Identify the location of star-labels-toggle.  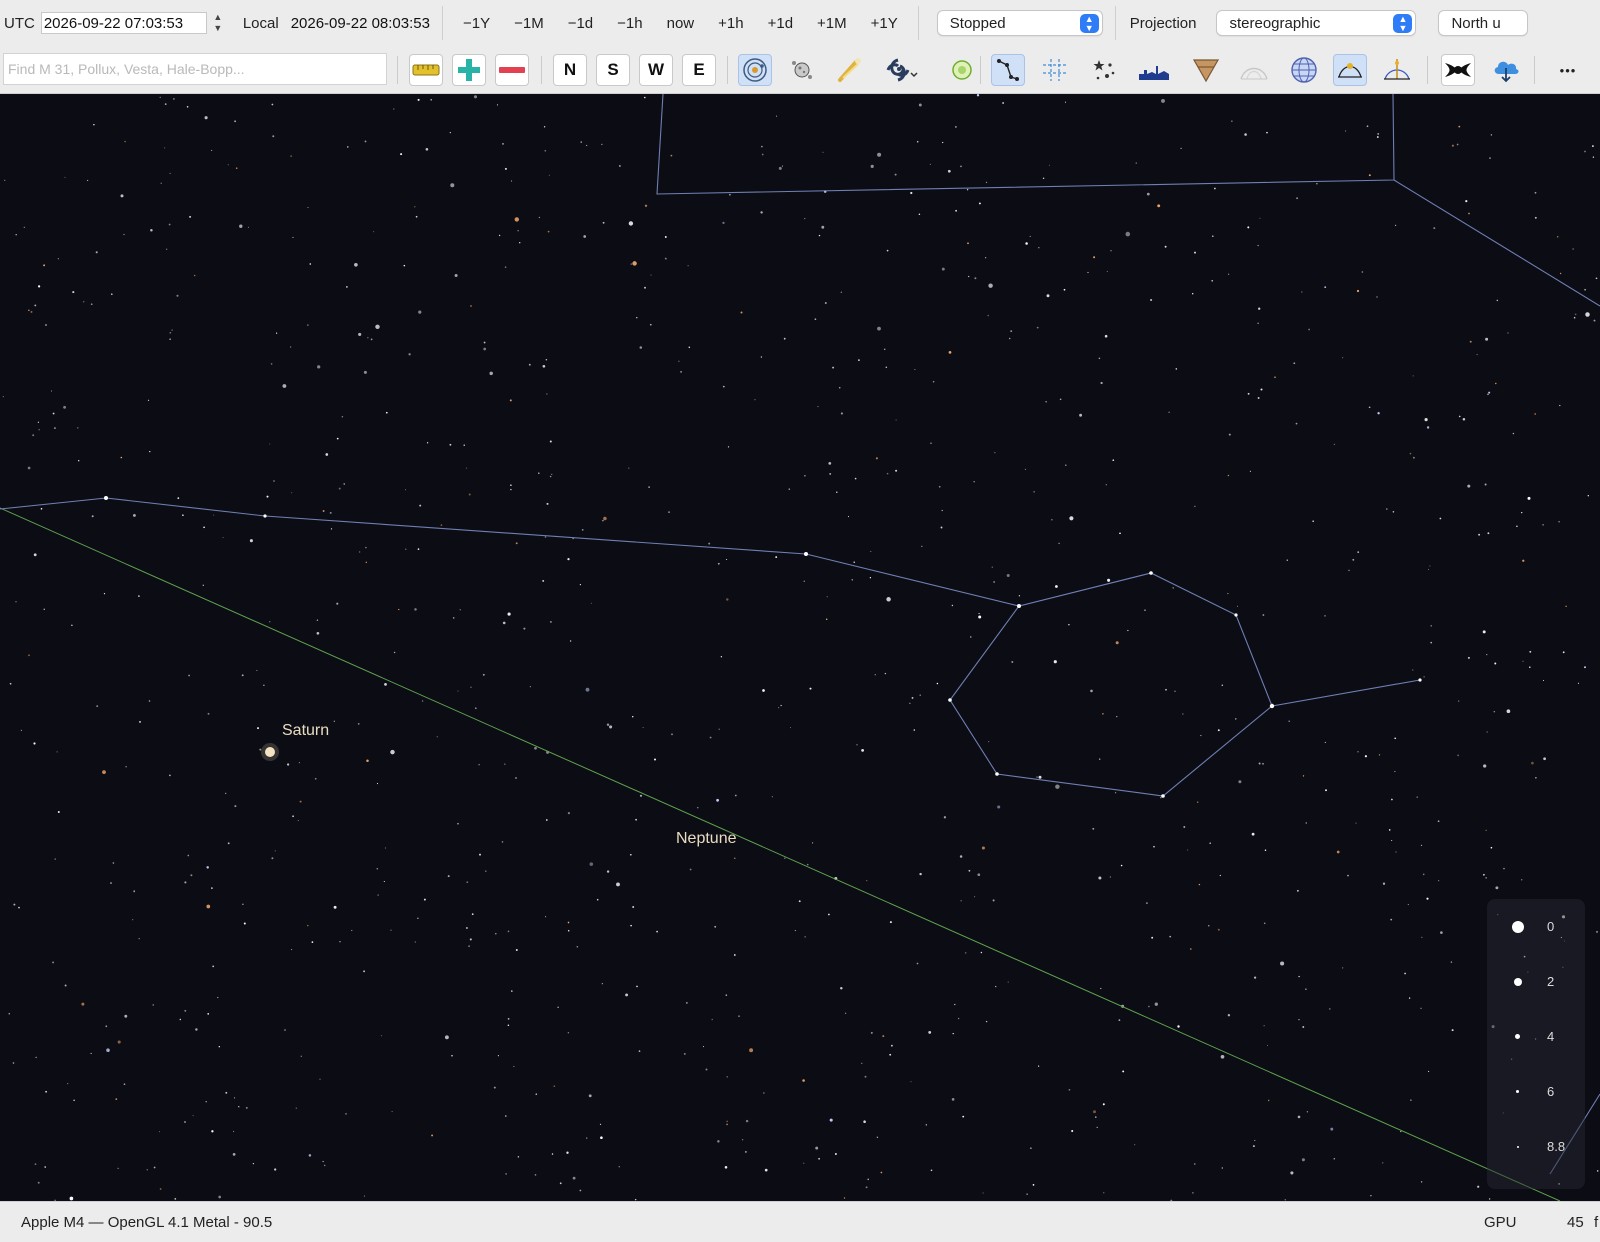
(1104, 70).